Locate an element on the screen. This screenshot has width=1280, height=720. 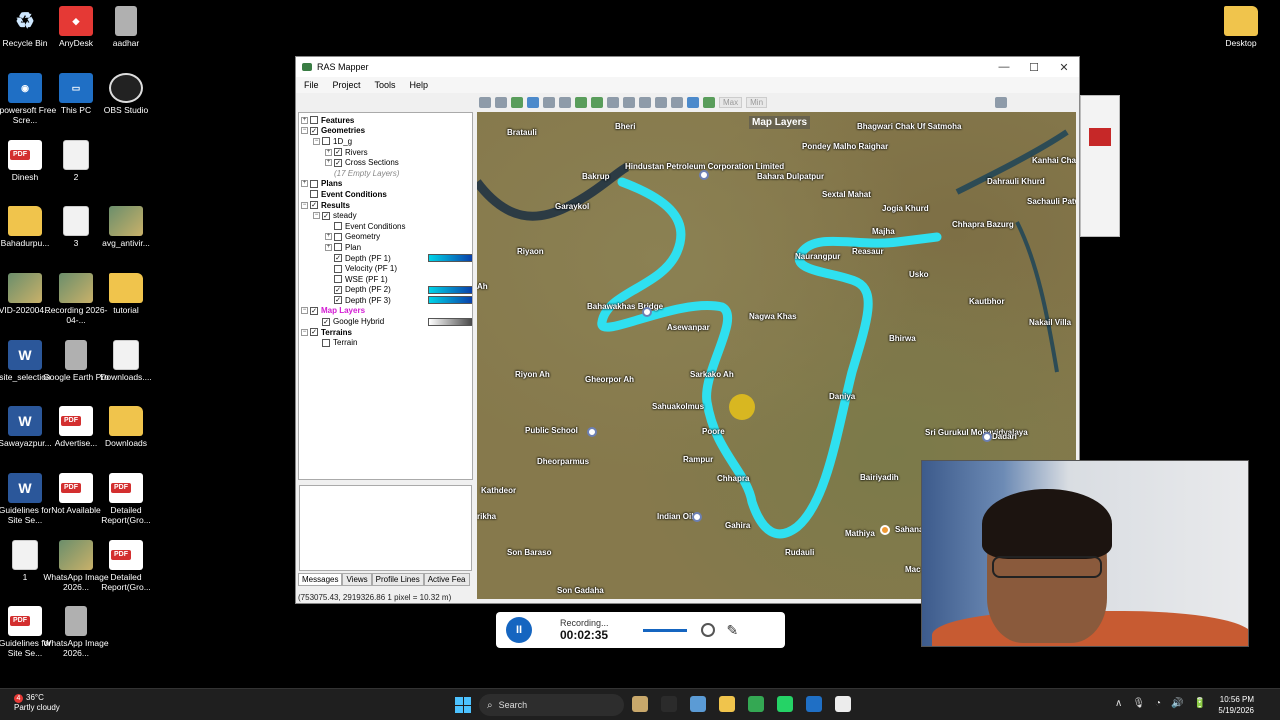
desktop-icon: 2 is located at coordinates (76, 161).